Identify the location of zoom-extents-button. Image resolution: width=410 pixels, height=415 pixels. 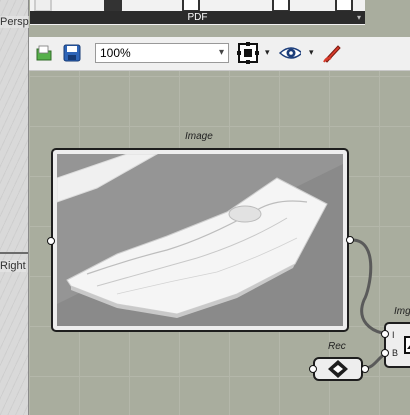
(248, 53).